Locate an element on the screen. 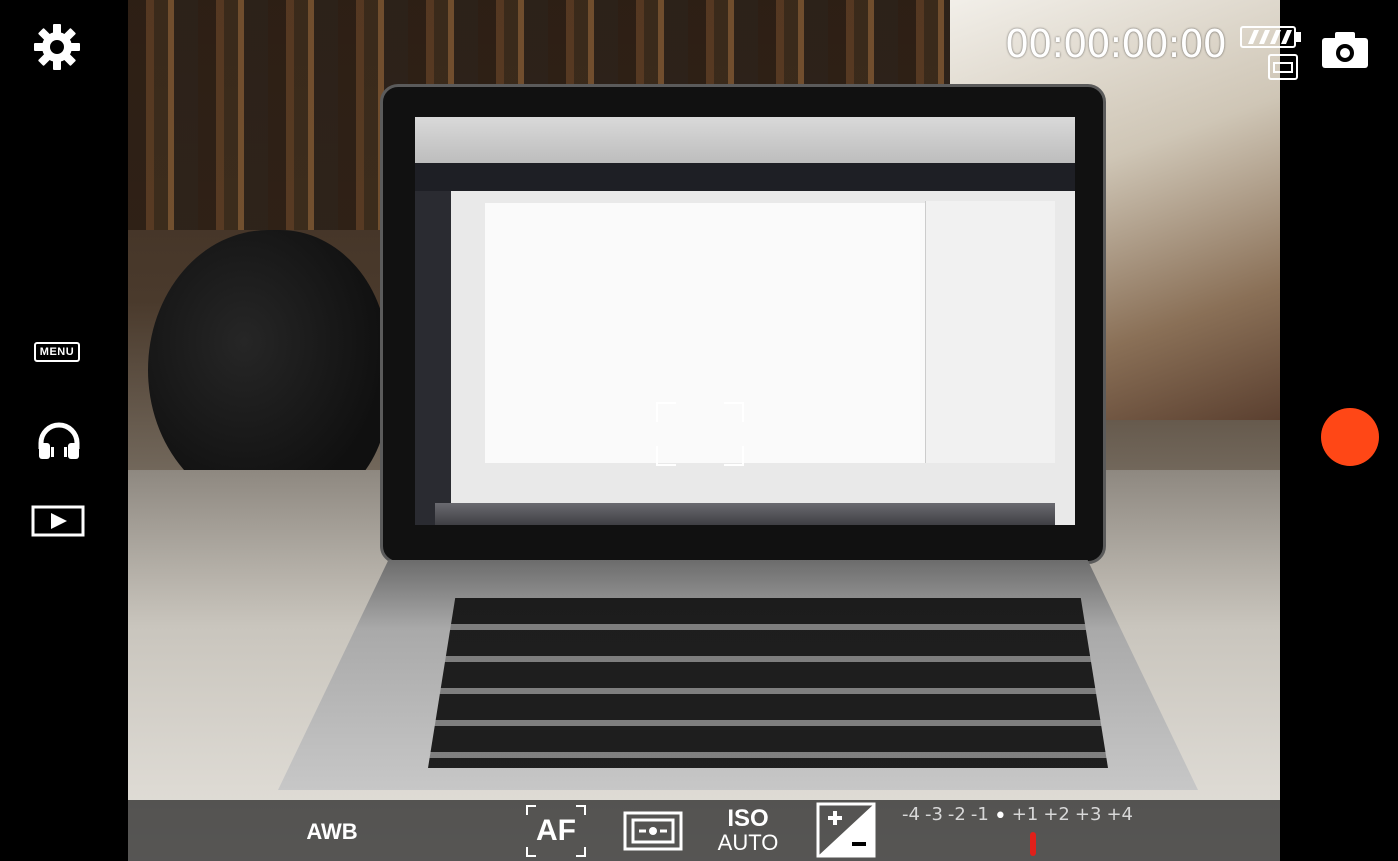 This screenshot has height=861, width=1398. ev-tick: -2 is located at coordinates (956, 814).